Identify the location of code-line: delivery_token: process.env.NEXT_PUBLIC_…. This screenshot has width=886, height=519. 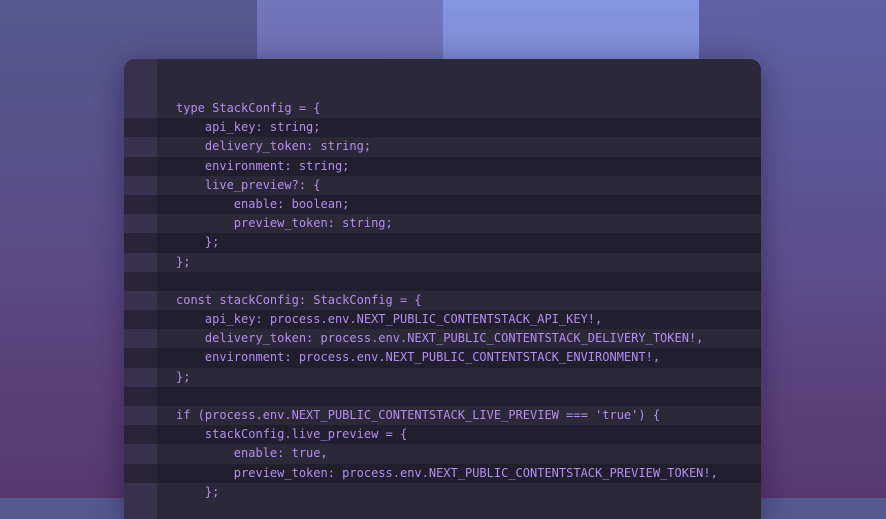
(440, 338).